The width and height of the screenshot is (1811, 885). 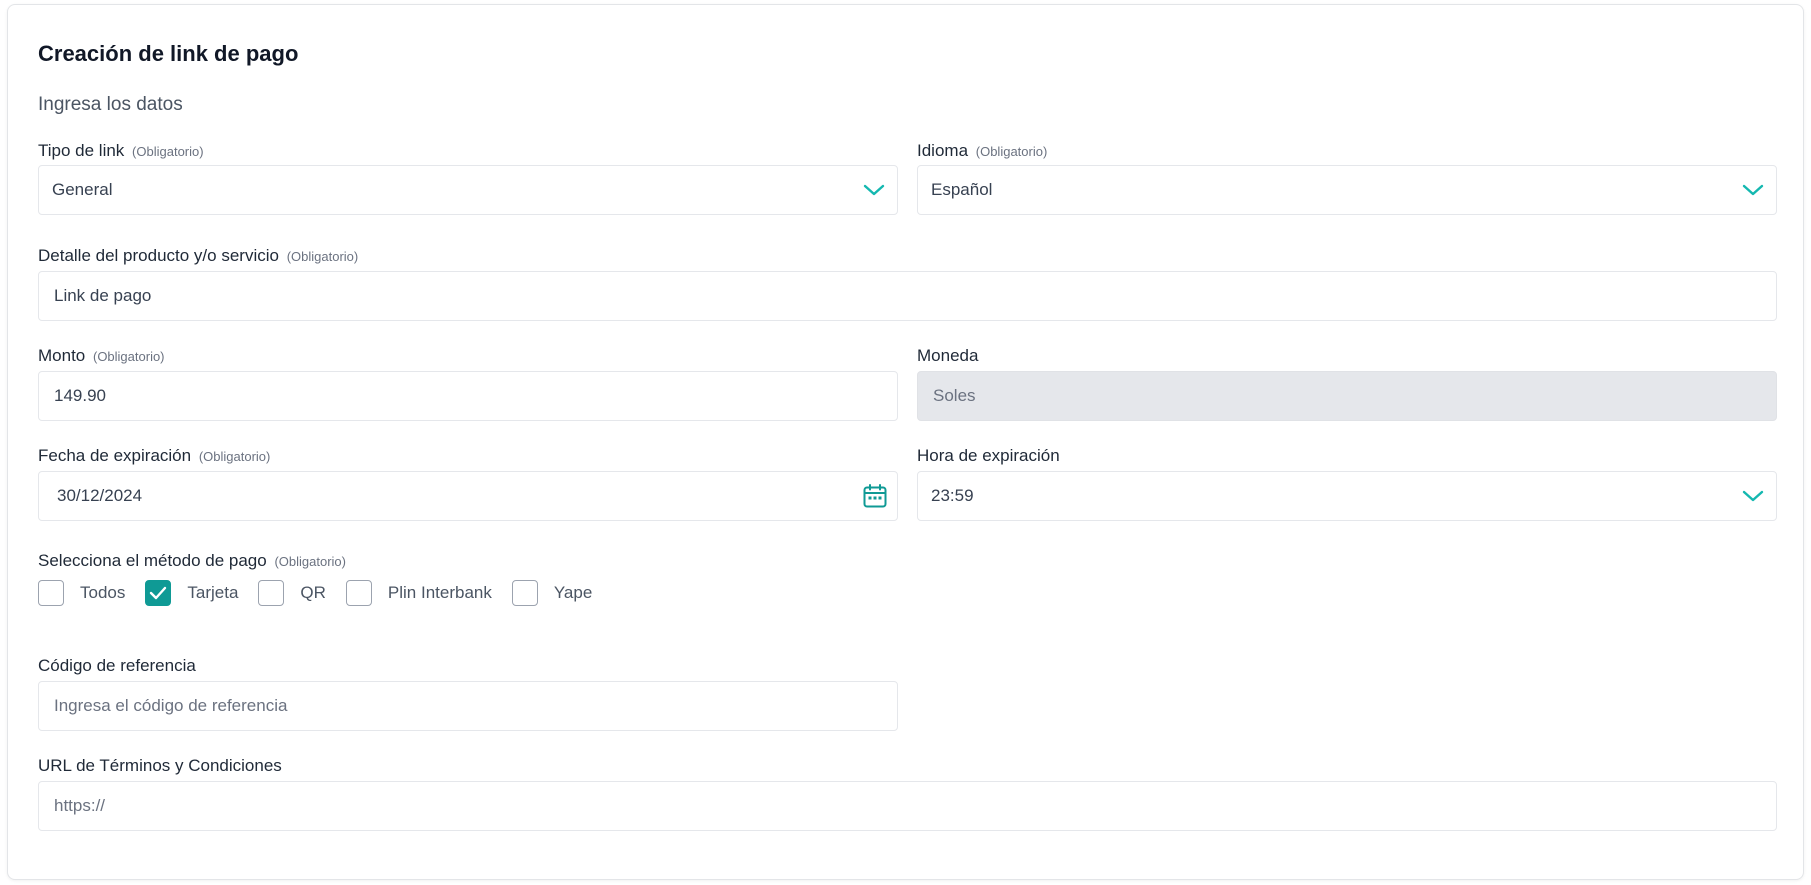 What do you see at coordinates (115, 455) in the screenshot?
I see `expiration-date-label-text: Fecha de expiración` at bounding box center [115, 455].